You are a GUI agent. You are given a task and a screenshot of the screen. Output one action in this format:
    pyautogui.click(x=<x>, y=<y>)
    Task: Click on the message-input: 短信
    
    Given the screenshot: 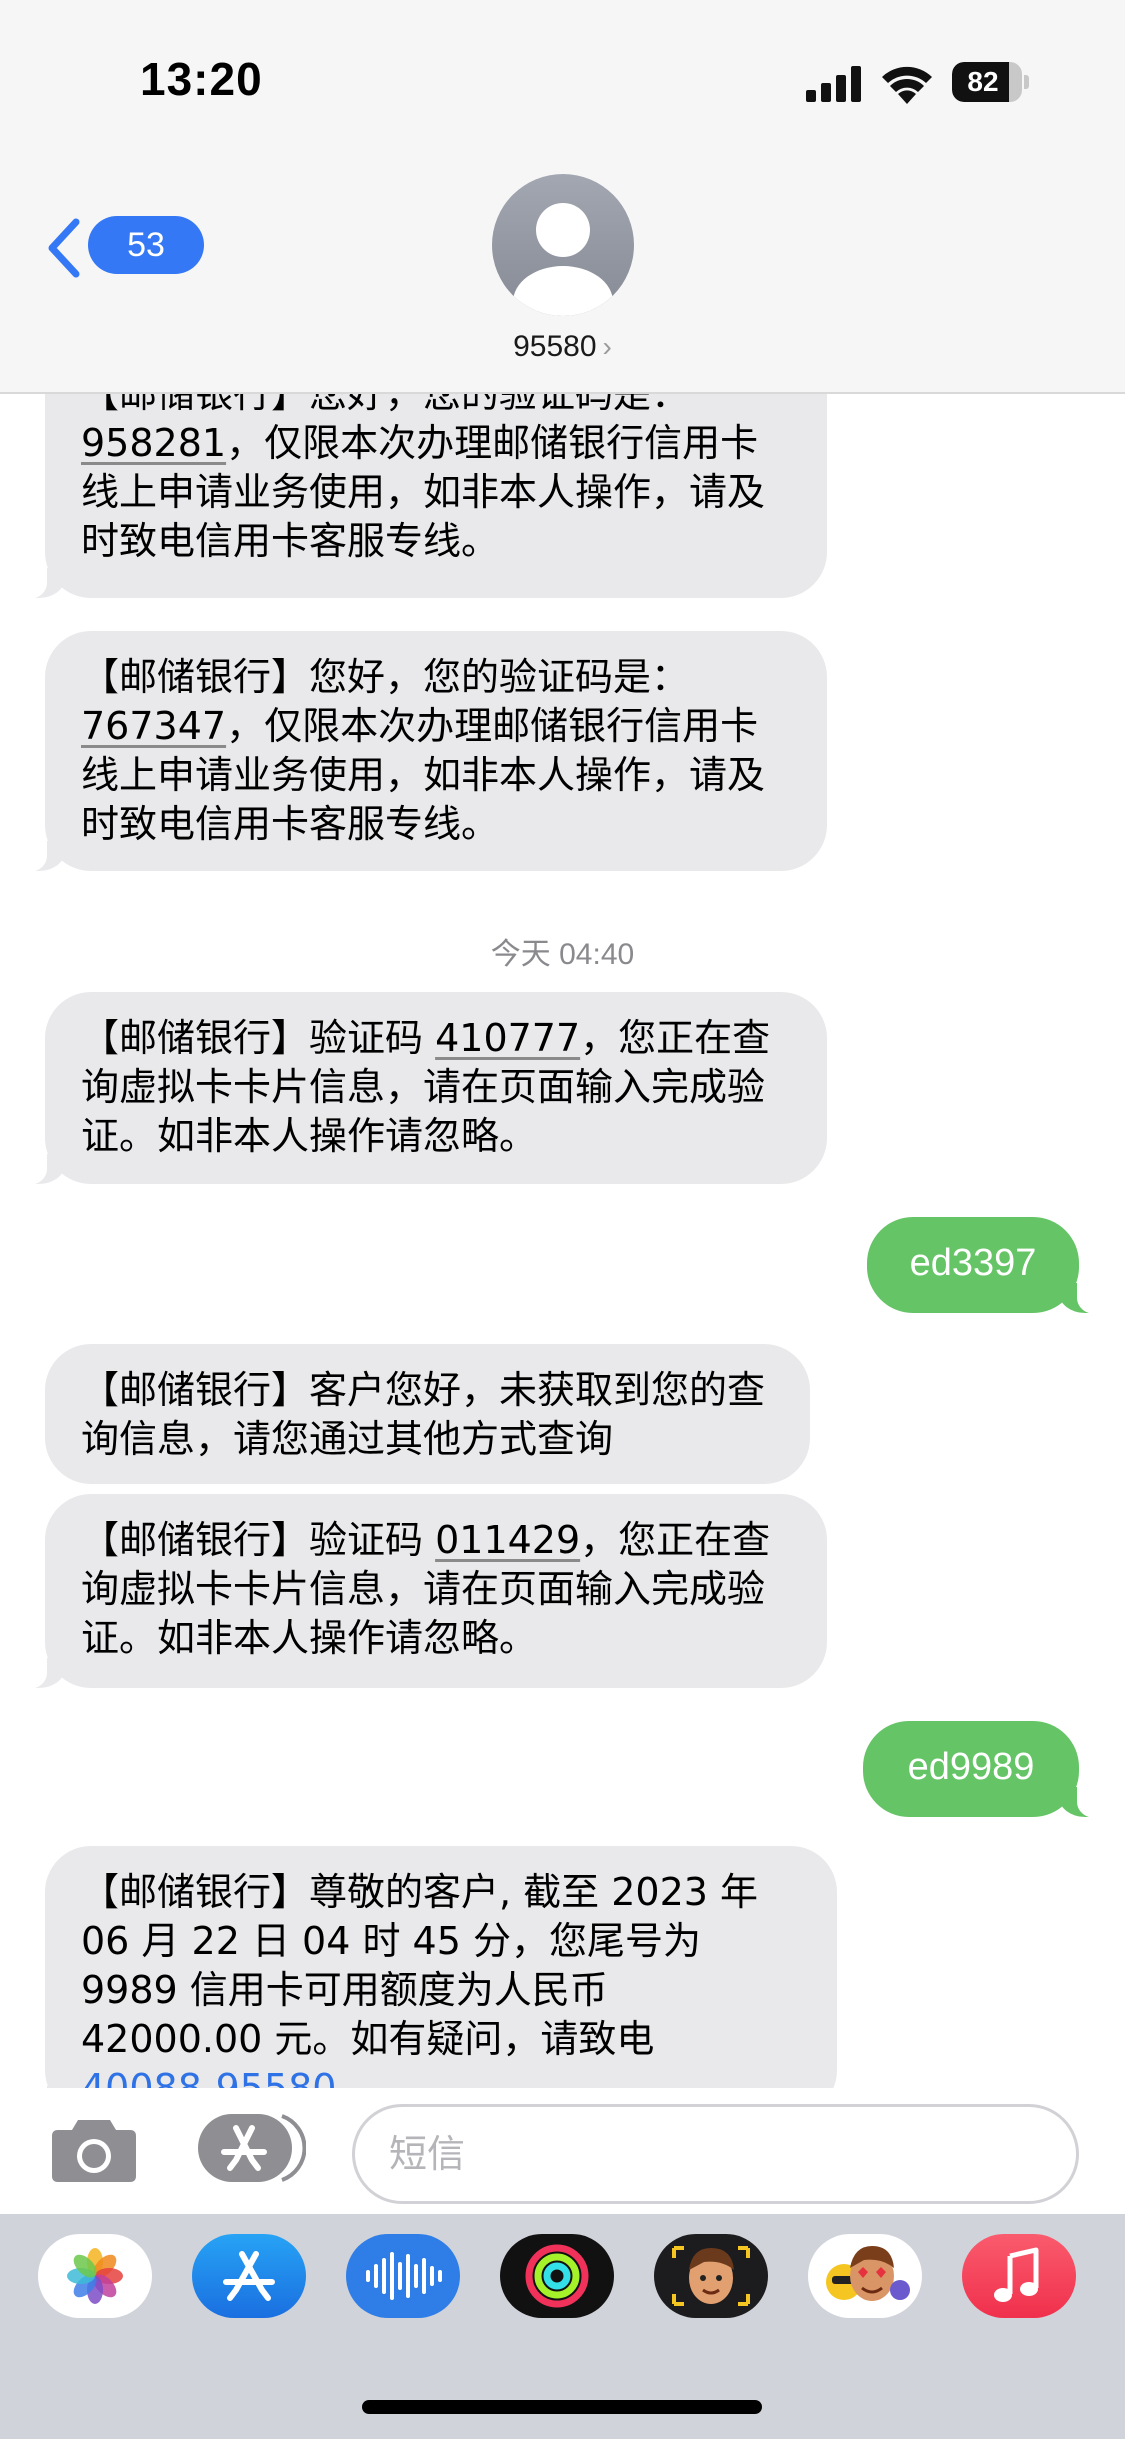 What is the action you would take?
    pyautogui.click(x=715, y=2154)
    